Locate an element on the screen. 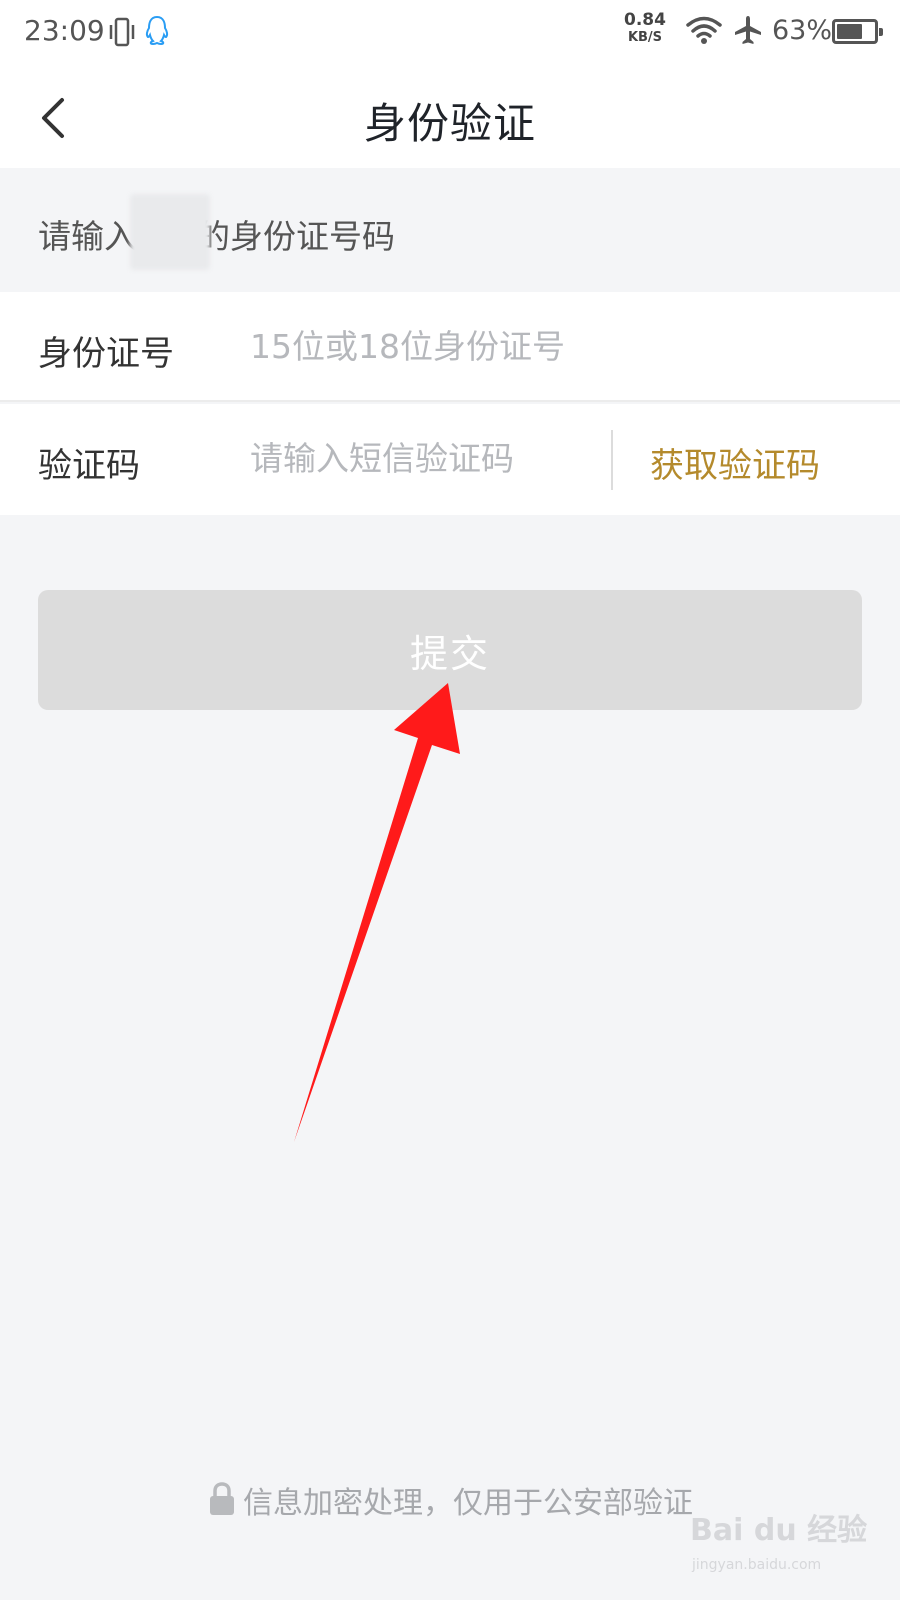 This screenshot has height=1600, width=900. net-speed: 0.84 KB/S is located at coordinates (645, 27).